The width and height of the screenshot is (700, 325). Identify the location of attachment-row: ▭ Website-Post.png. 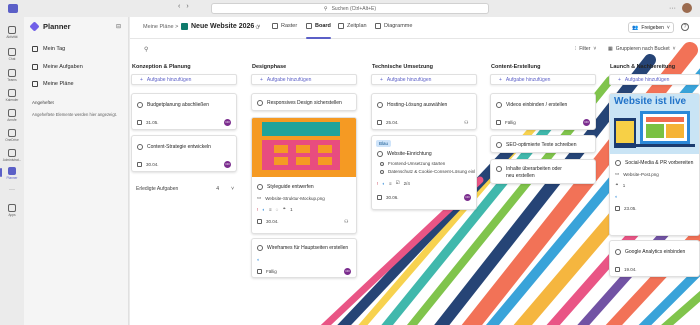
(637, 174).